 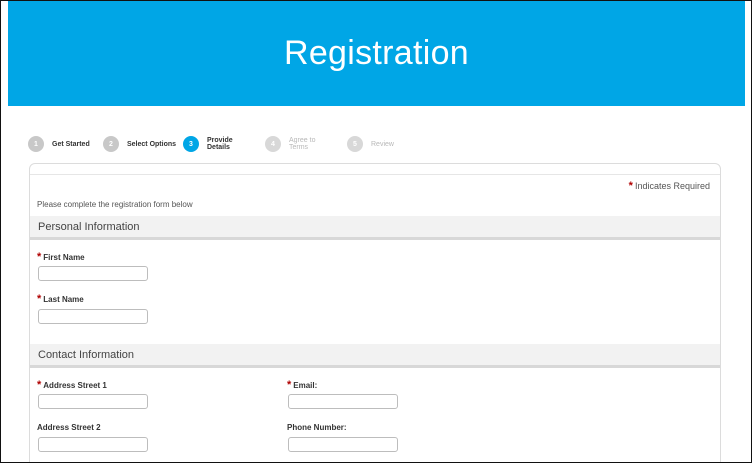 I want to click on address-street-1-label: * Address Street 1, so click(x=72, y=385).